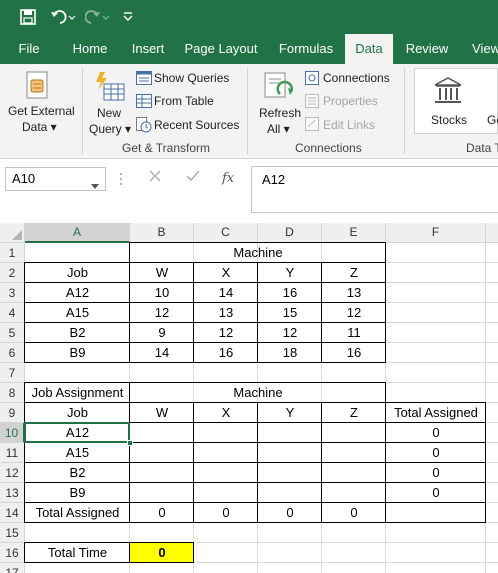 This screenshot has width=498, height=573. What do you see at coordinates (482, 49) in the screenshot?
I see `tab-view: View` at bounding box center [482, 49].